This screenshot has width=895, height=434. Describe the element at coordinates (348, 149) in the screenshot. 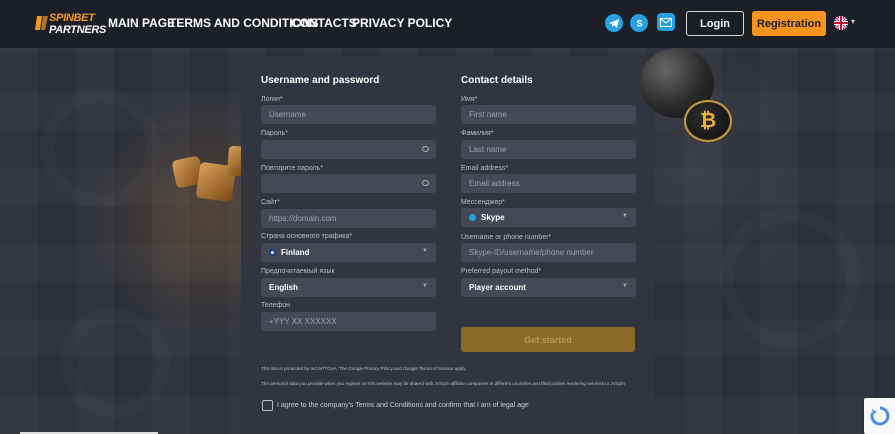

I see `password-input` at that location.